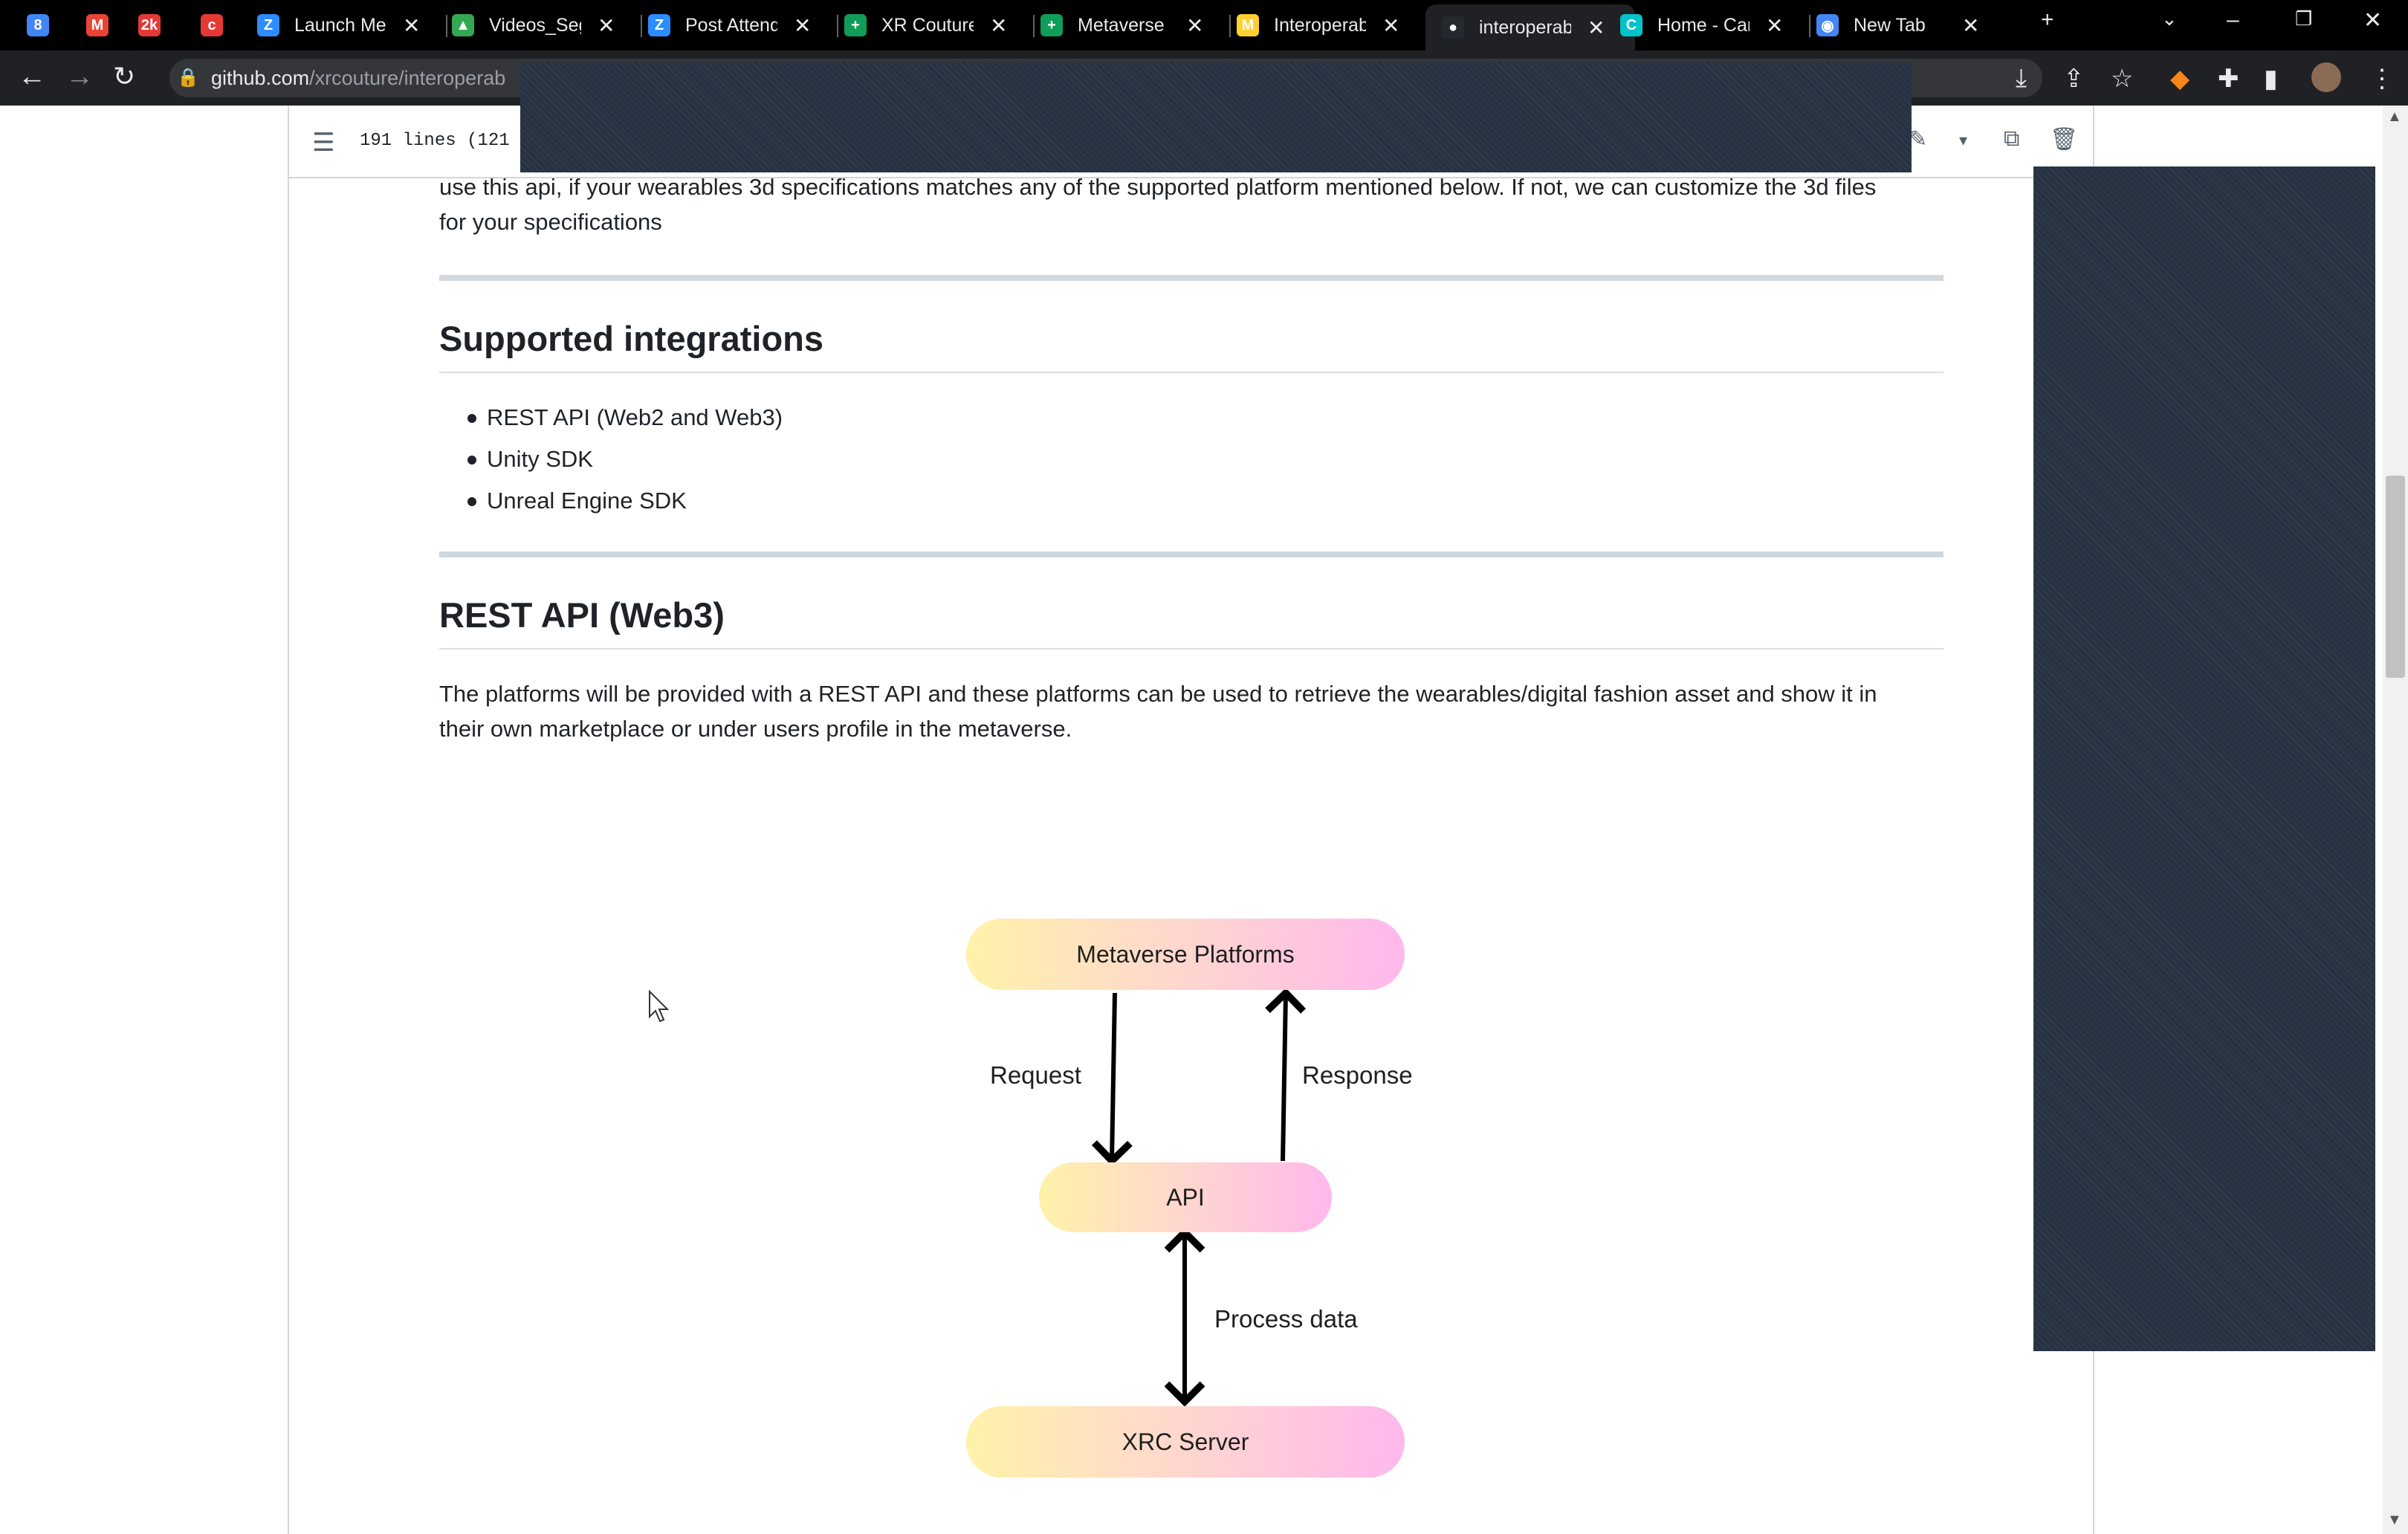 This screenshot has width=2408, height=1534. I want to click on scroll-up-icon: ▲, so click(2395, 117).